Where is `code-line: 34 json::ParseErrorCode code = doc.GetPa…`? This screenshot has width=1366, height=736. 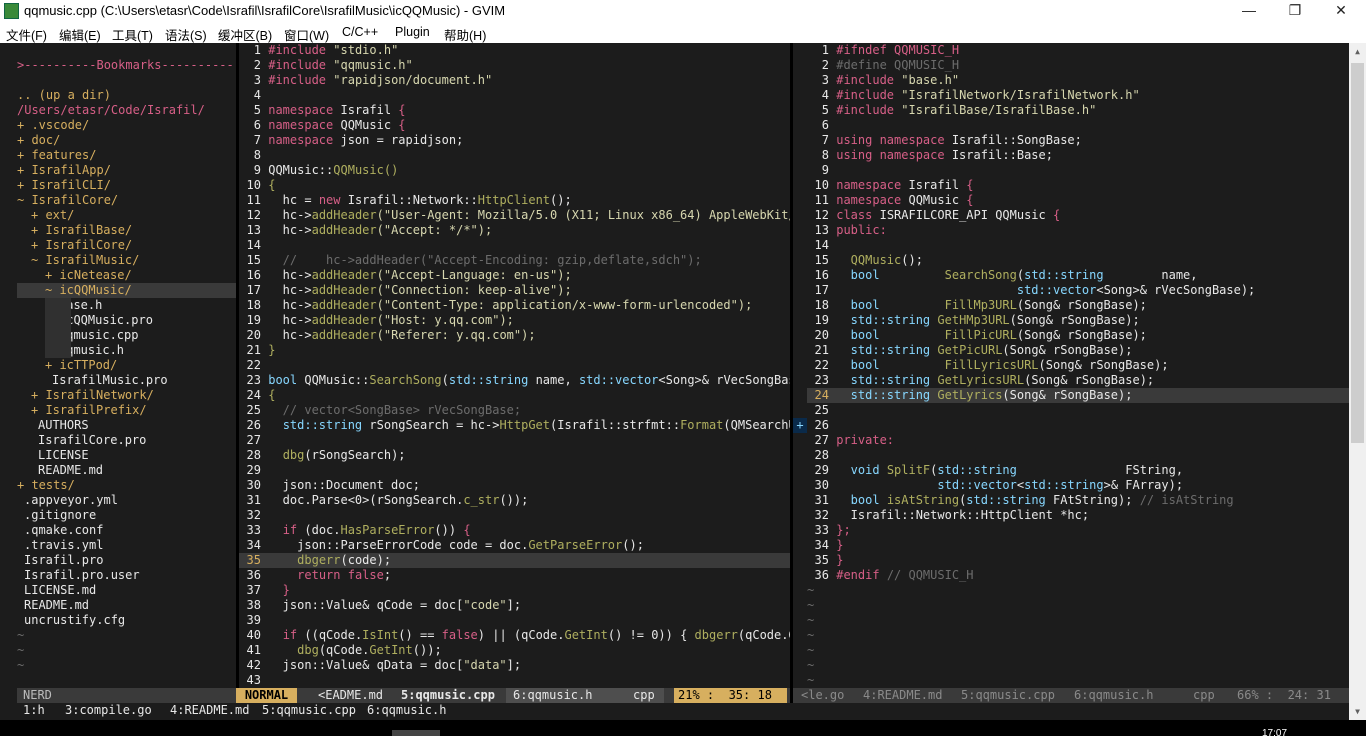
code-line: 34 json::ParseErrorCode code = doc.GetPa… is located at coordinates (514, 545).